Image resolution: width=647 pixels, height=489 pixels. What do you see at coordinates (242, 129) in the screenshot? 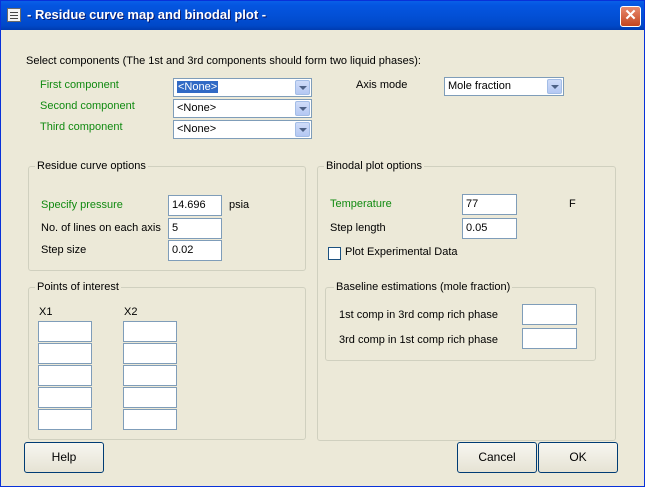
I see `third-component-select: <None>` at bounding box center [242, 129].